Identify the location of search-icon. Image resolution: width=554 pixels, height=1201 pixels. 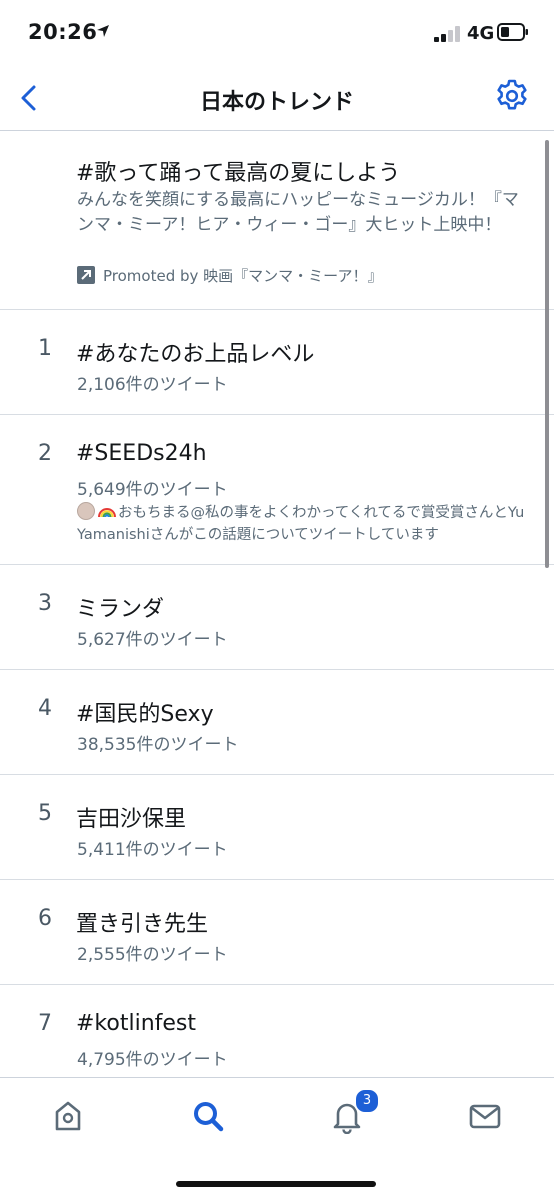
(208, 1116).